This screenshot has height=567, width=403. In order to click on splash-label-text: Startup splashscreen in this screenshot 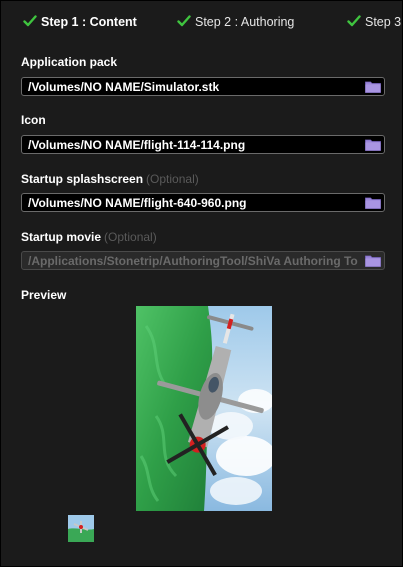, I will do `click(82, 179)`.